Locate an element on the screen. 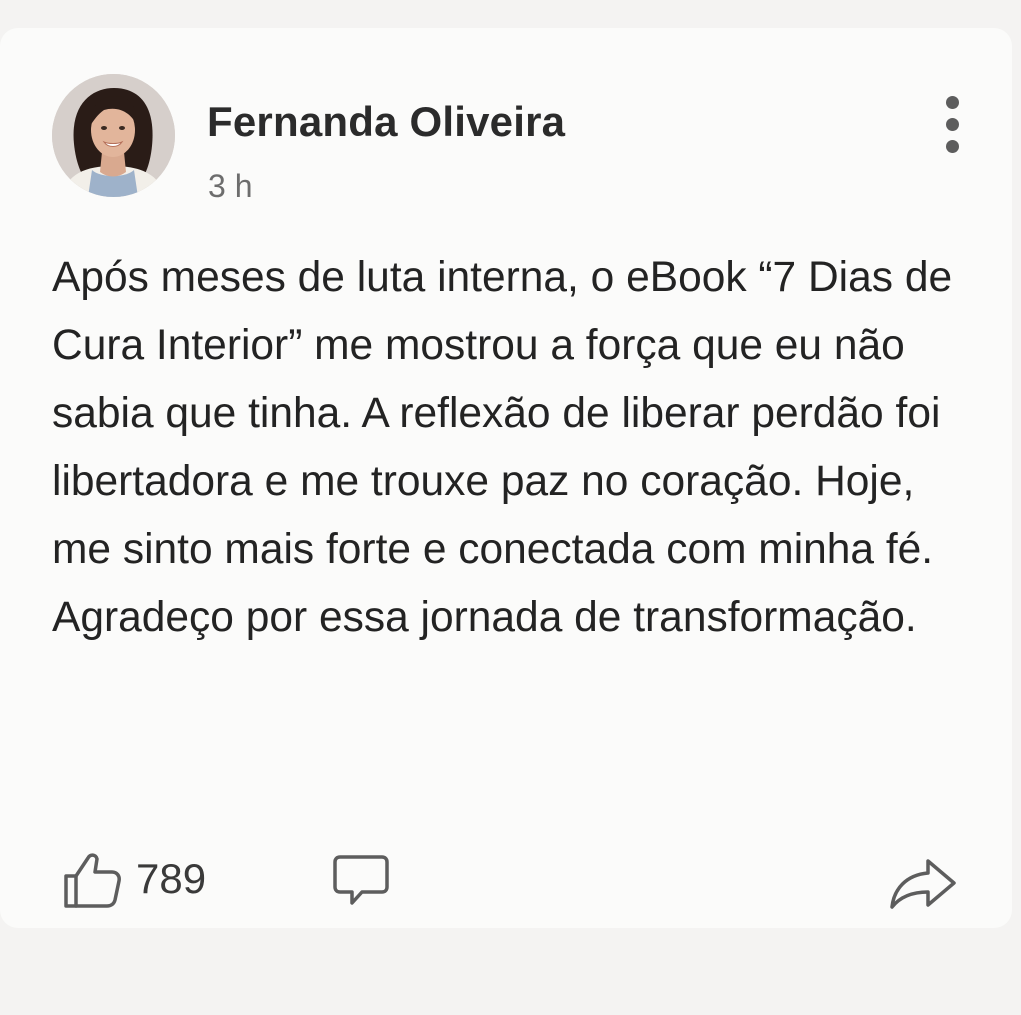  share-button is located at coordinates (924, 885).